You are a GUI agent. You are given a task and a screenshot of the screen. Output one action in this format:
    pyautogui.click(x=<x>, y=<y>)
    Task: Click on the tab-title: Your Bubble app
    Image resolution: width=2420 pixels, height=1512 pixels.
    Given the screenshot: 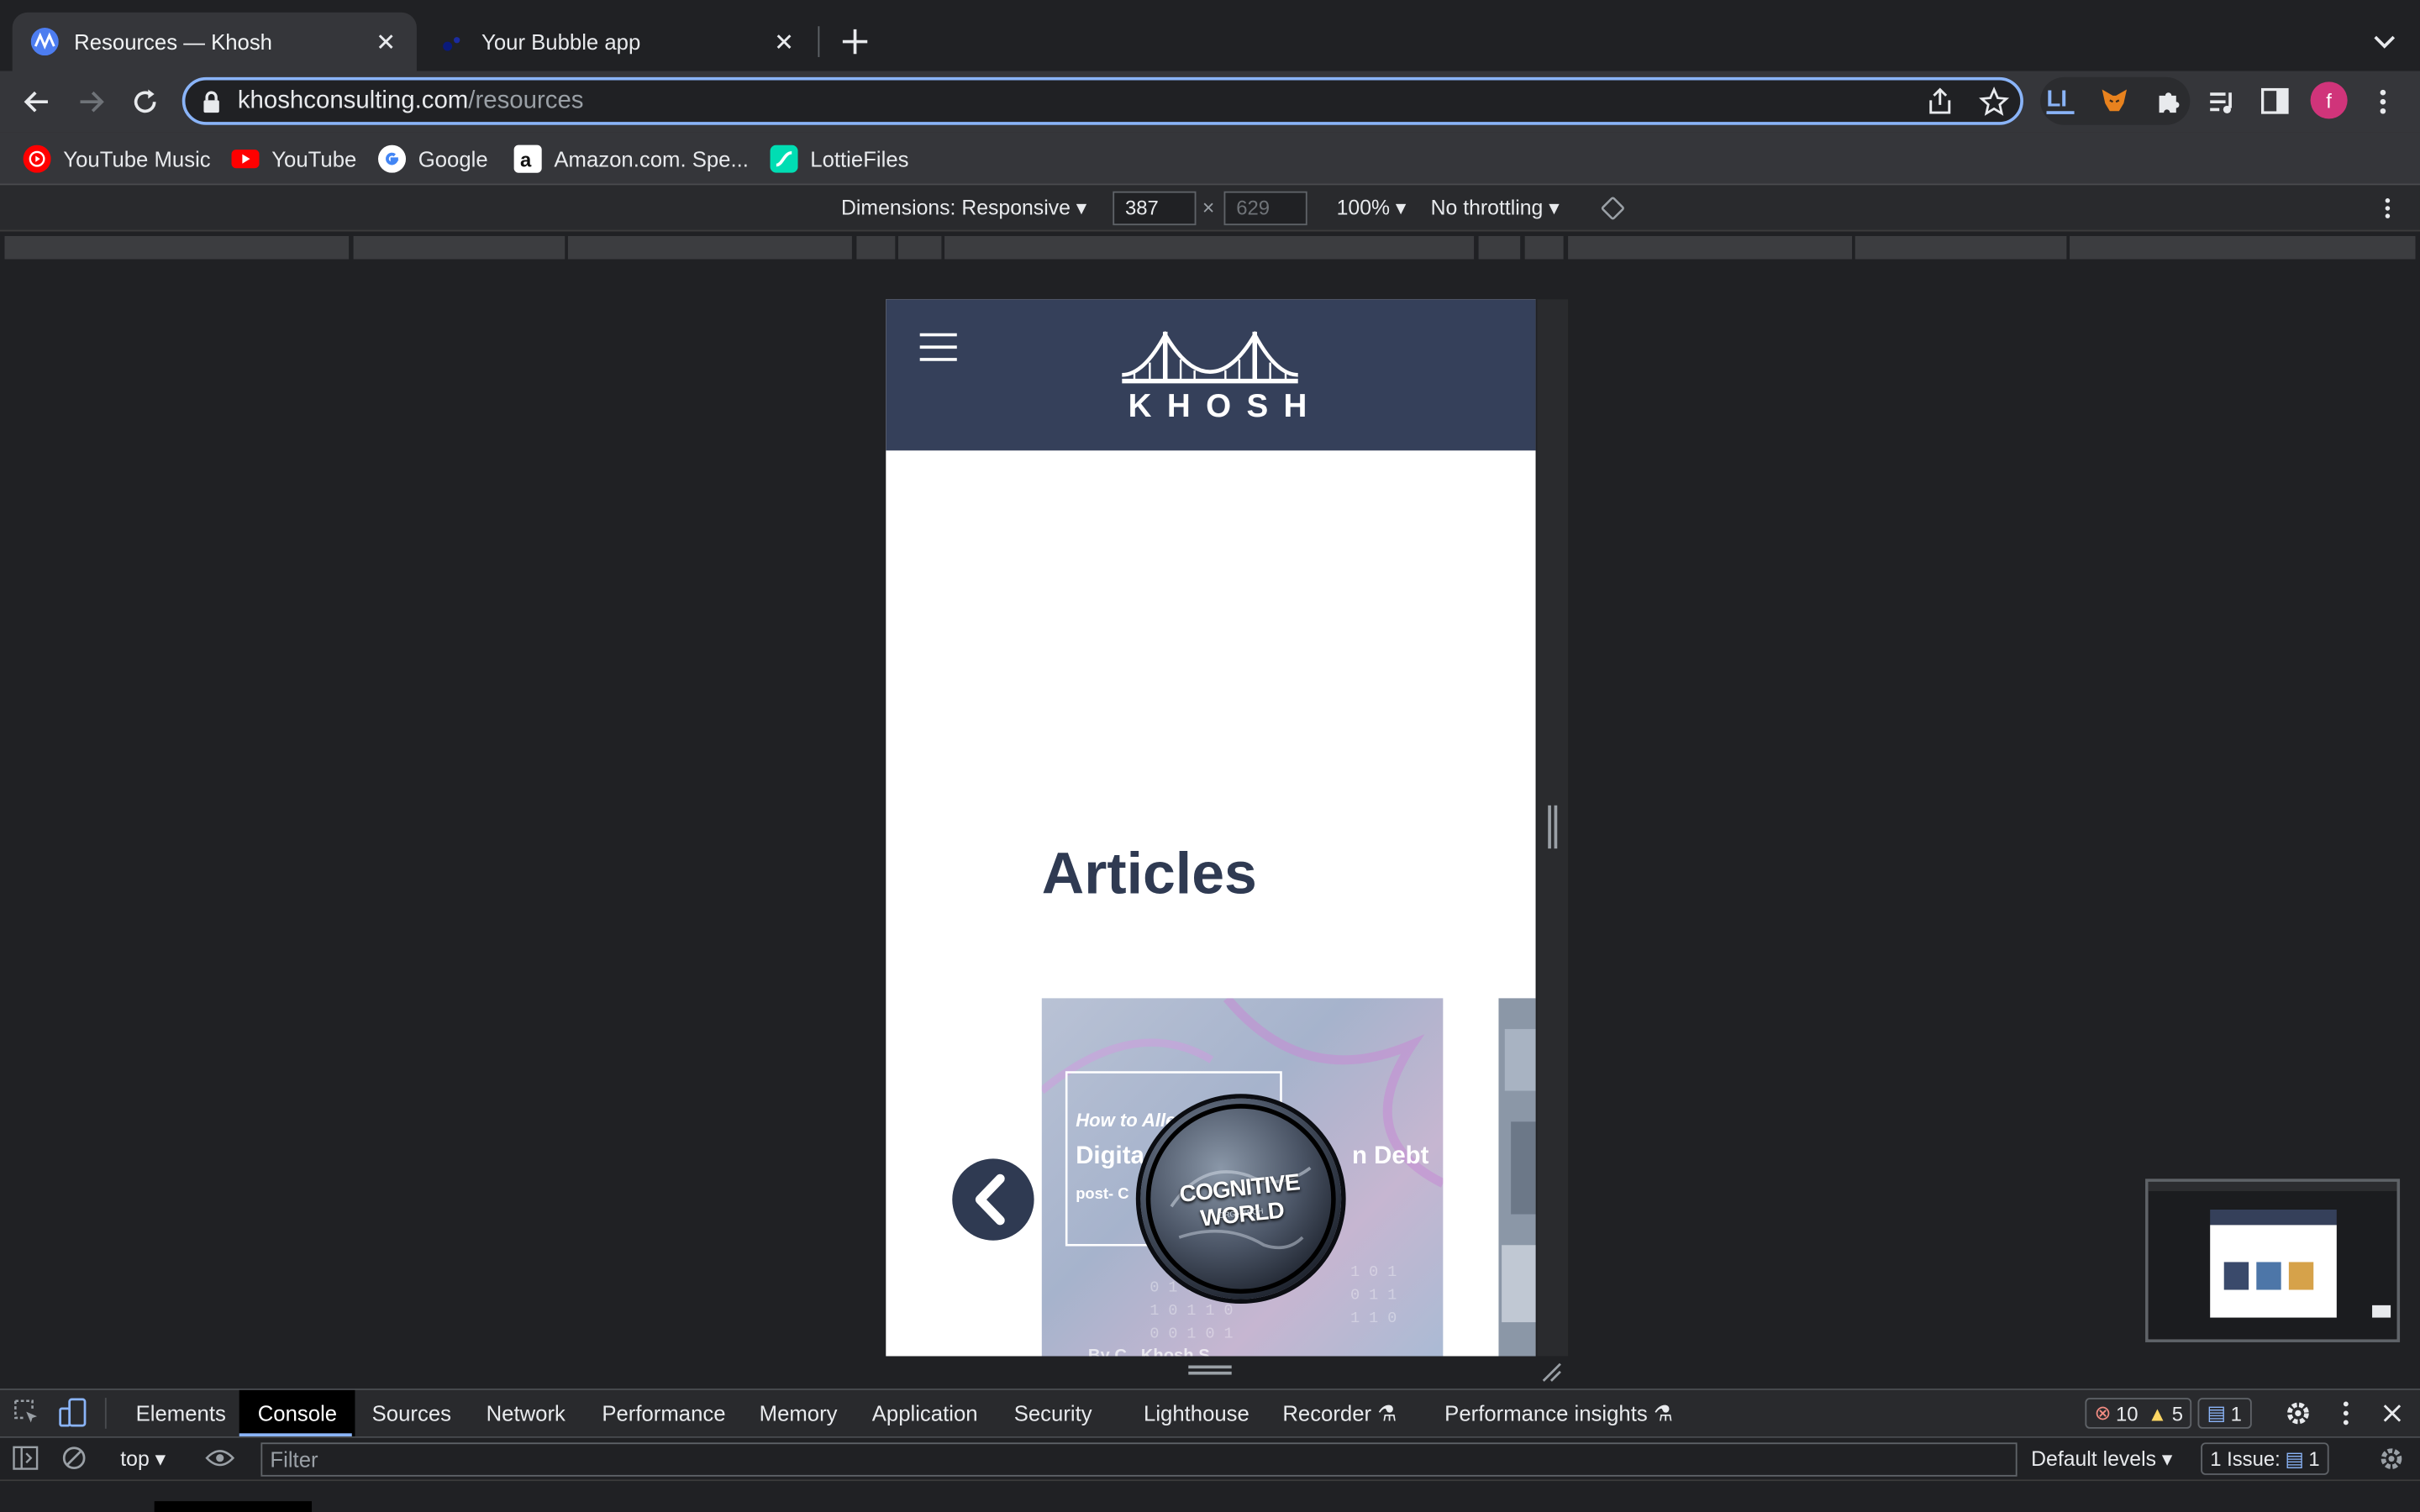 What is the action you would take?
    pyautogui.click(x=561, y=42)
    